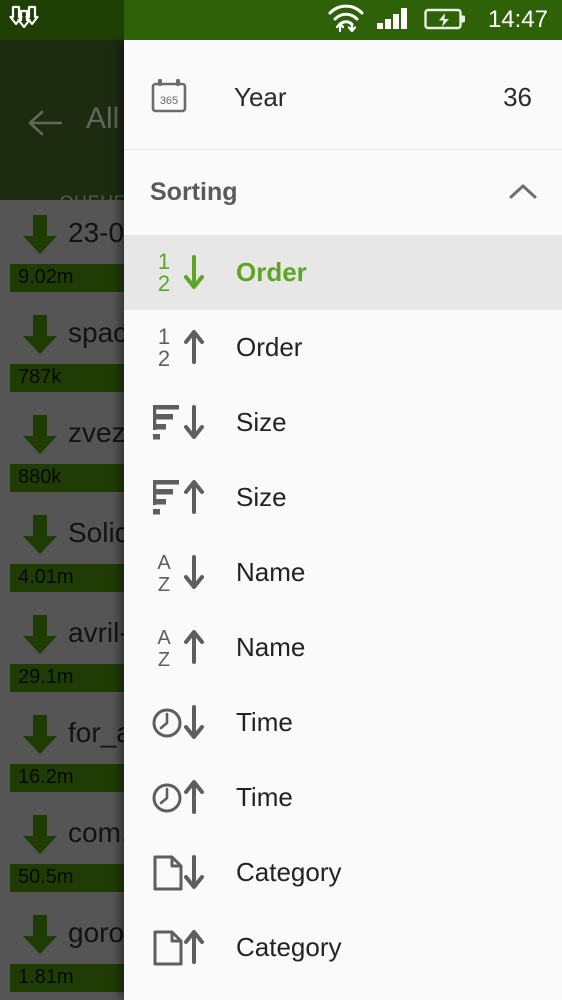 This screenshot has height=1000, width=562. I want to click on status-bar-clock: 14:47, so click(517, 19).